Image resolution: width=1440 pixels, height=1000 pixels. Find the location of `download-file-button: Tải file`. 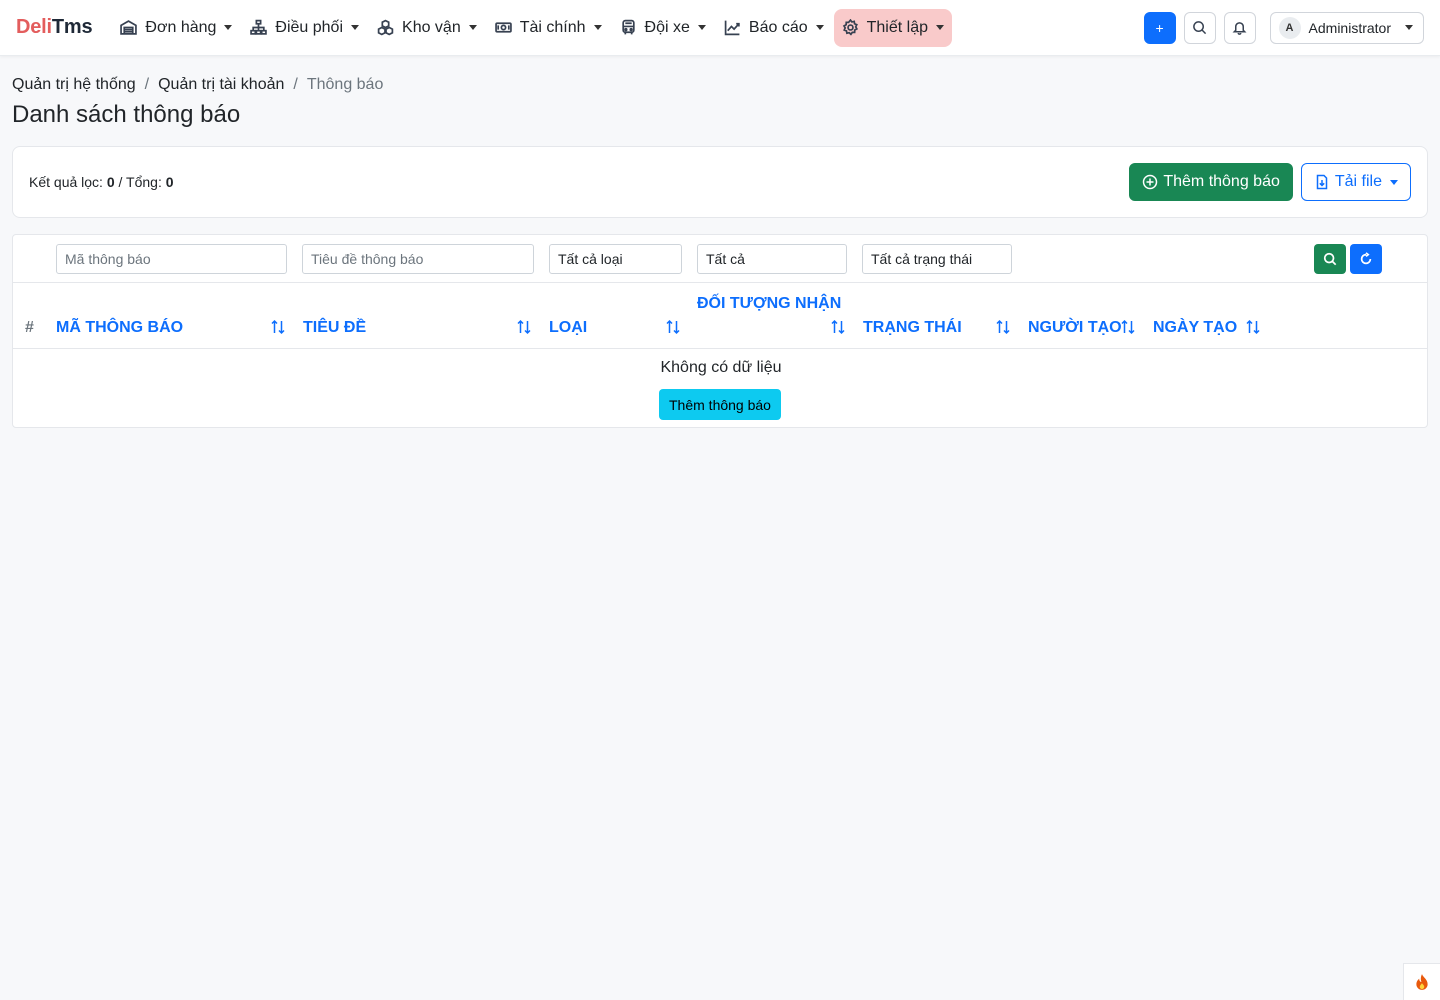

download-file-button: Tải file is located at coordinates (1355, 182).